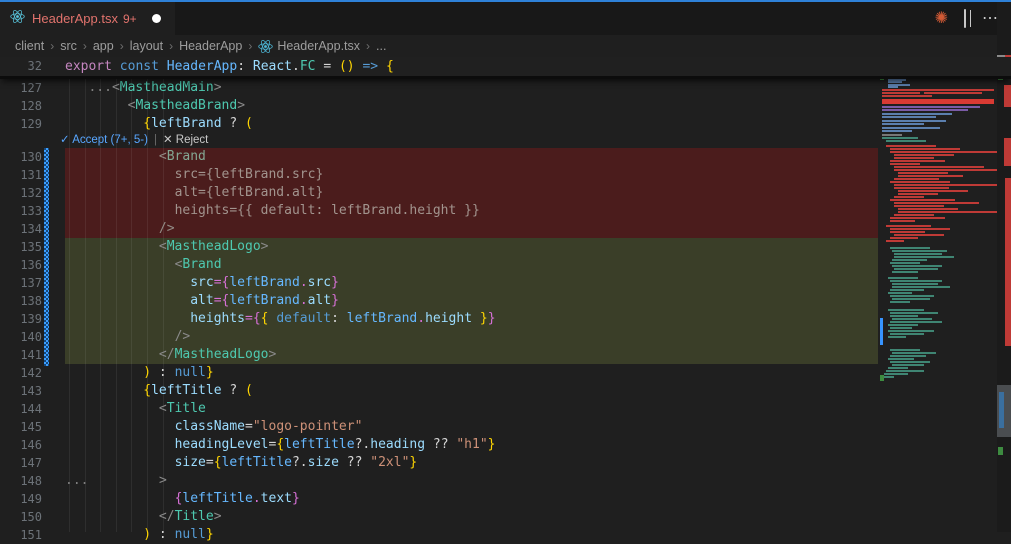 The image size is (1011, 544). What do you see at coordinates (31, 211) in the screenshot?
I see `line-number: 133` at bounding box center [31, 211].